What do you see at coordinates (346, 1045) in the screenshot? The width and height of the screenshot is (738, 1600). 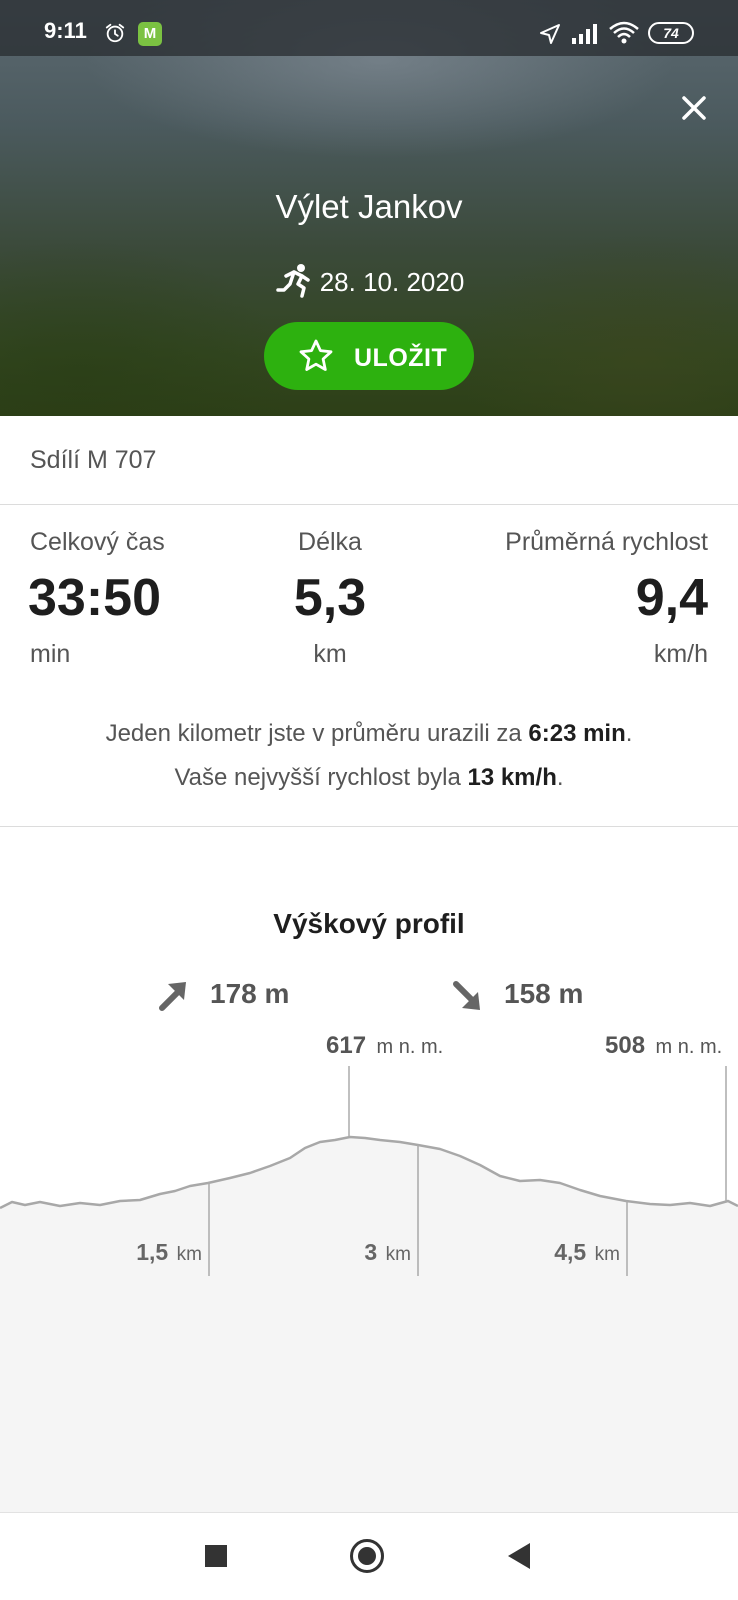 I see `max-elevation-value: 617` at bounding box center [346, 1045].